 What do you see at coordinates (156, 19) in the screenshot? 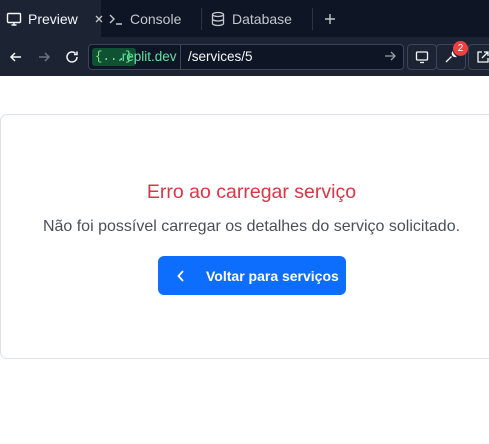
I see `tab-label: Console` at bounding box center [156, 19].